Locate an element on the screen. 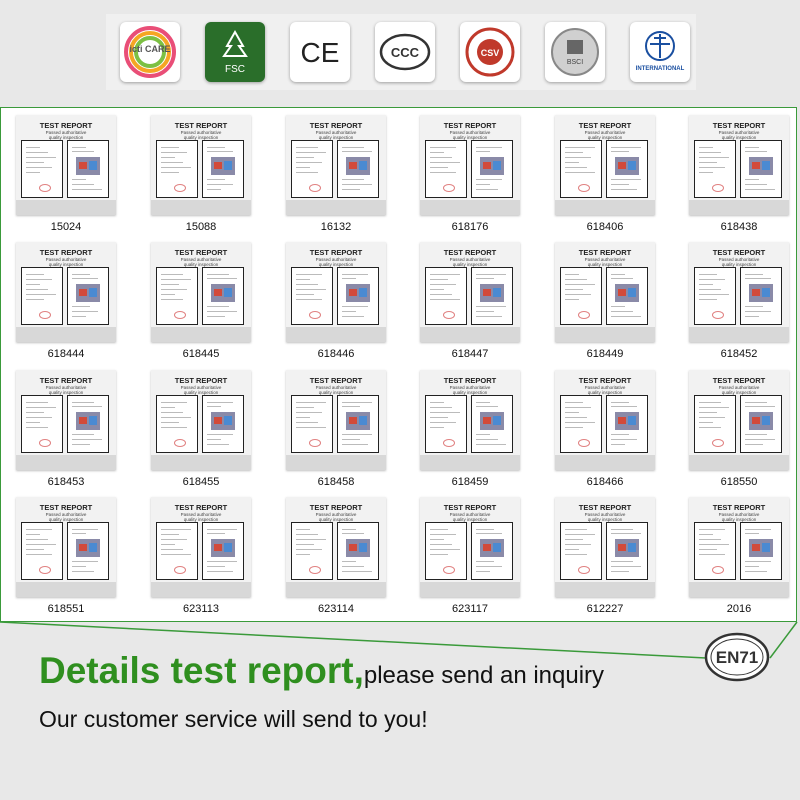  fsc-logo: FSC is located at coordinates (235, 52).